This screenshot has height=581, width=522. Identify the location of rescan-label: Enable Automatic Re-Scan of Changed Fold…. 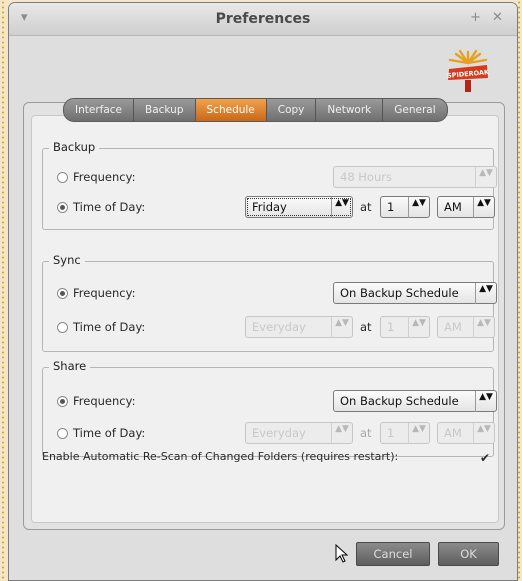
(220, 456).